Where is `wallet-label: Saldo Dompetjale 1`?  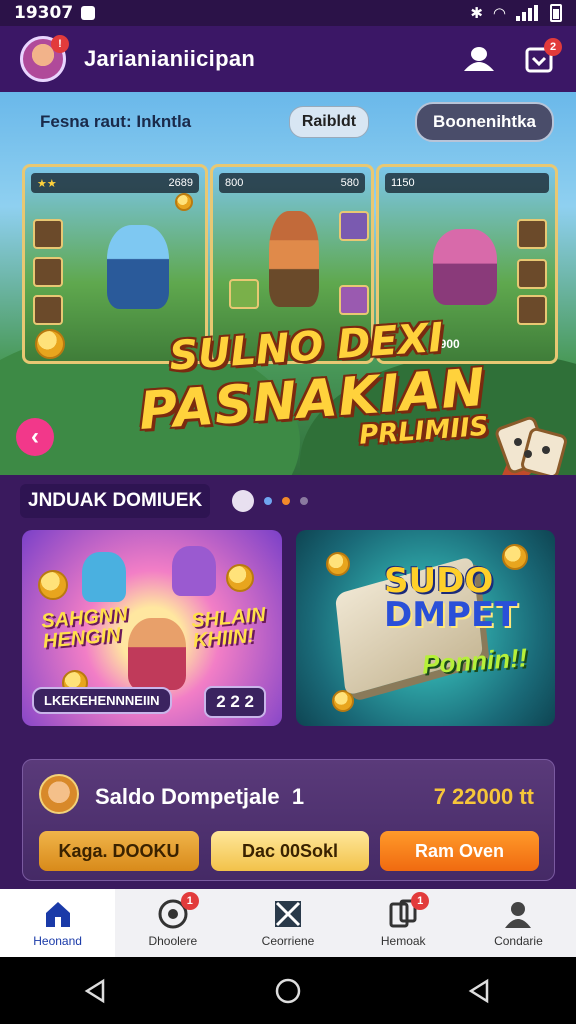 wallet-label: Saldo Dompetjale 1 is located at coordinates (199, 797).